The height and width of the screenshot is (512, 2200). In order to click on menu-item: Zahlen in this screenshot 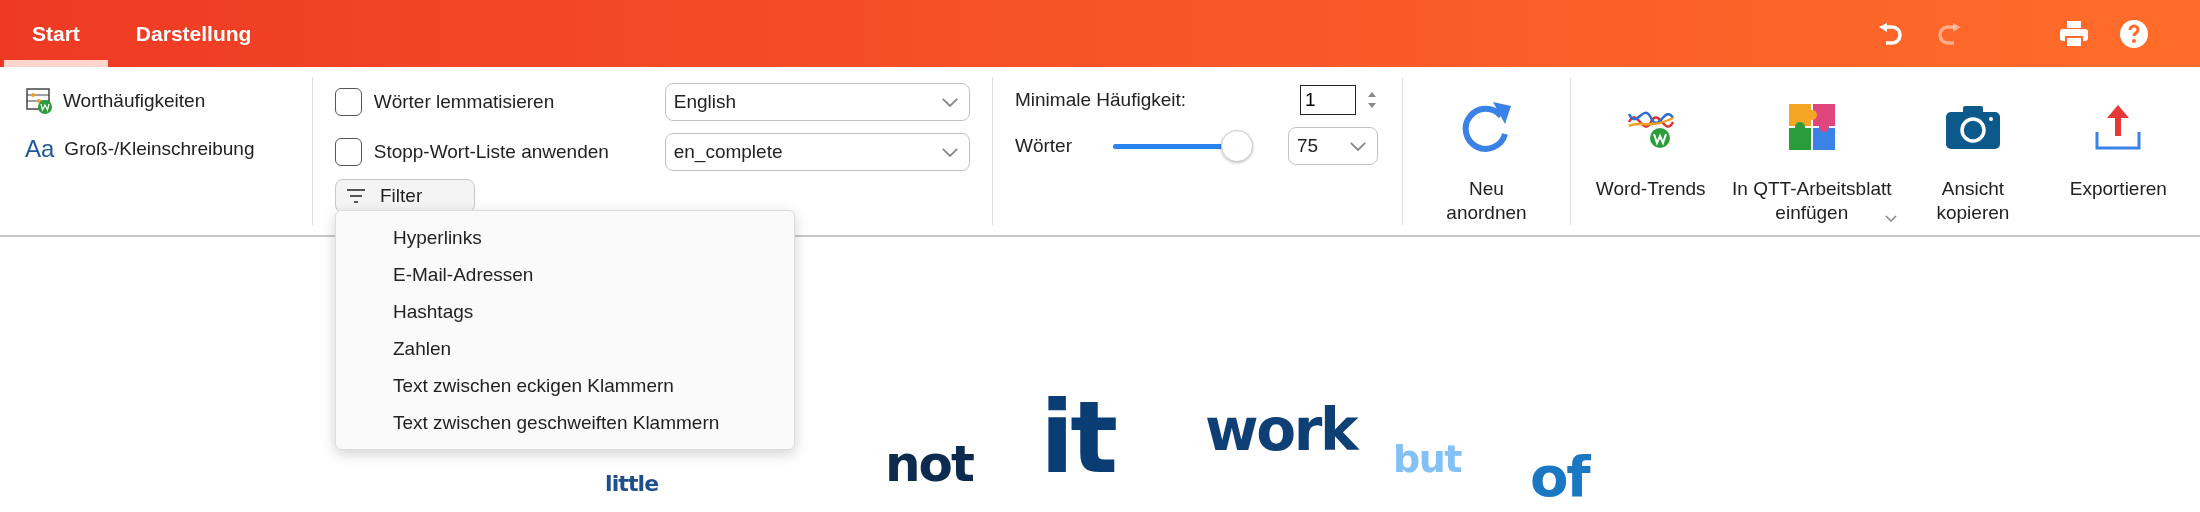, I will do `click(565, 348)`.